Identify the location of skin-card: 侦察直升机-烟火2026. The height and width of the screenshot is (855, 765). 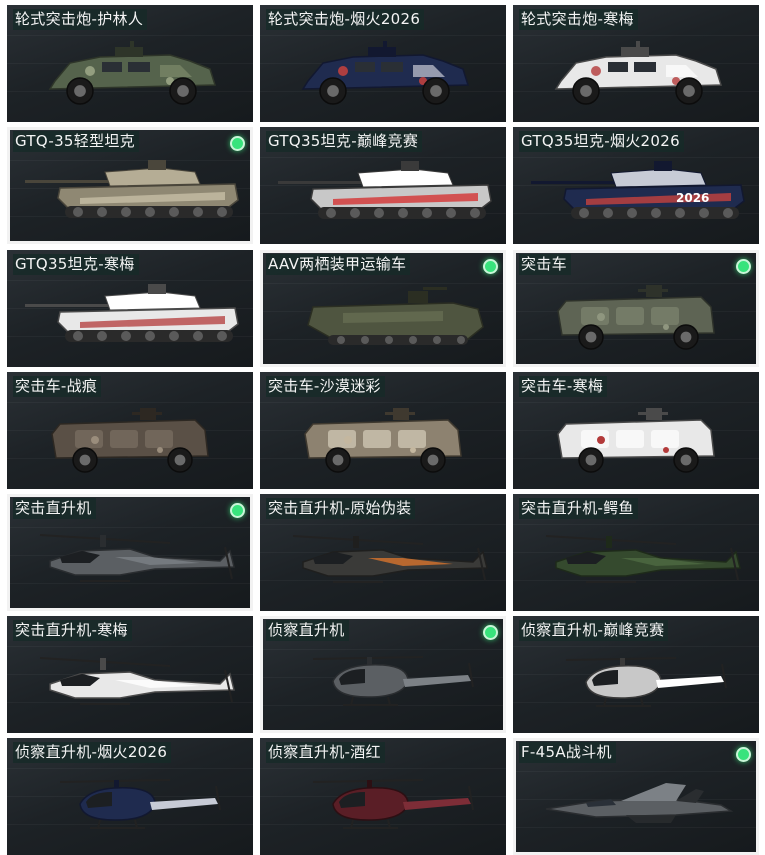
(130, 796).